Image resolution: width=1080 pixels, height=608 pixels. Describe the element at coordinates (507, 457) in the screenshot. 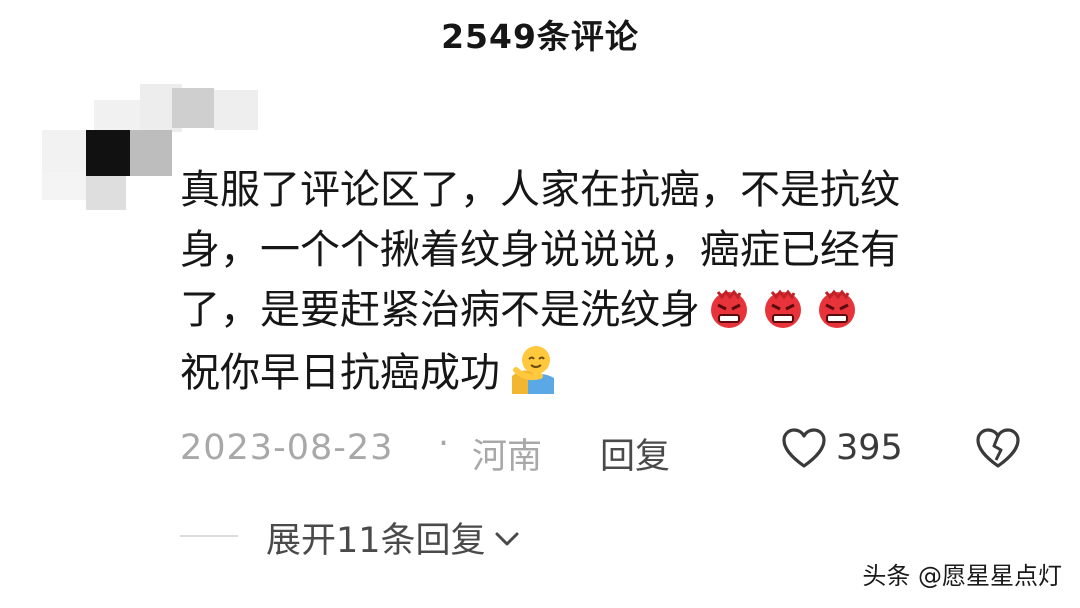

I see `comment-location: 河南` at that location.